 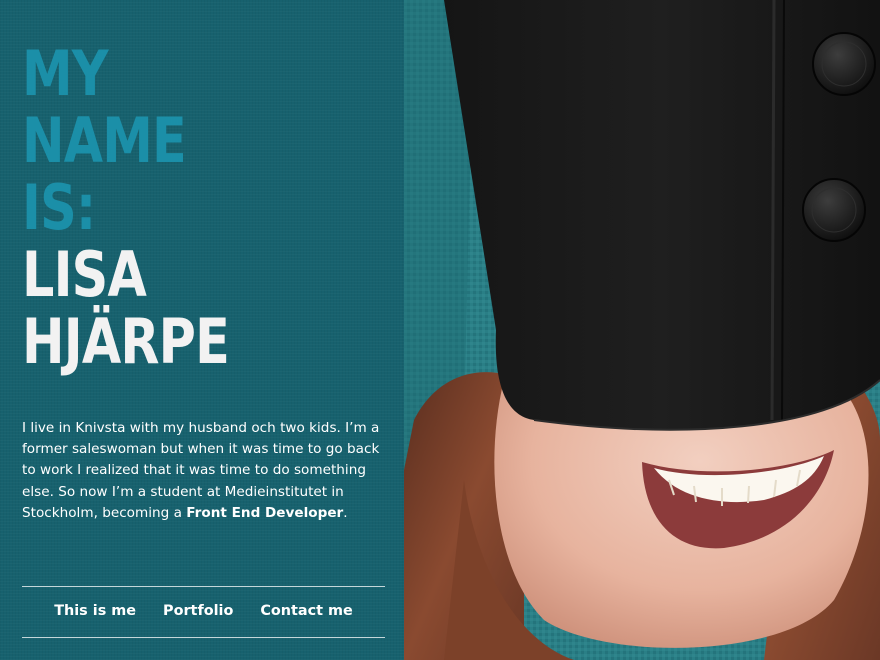 I want to click on bio-highlight: Front End Developer, so click(x=265, y=512).